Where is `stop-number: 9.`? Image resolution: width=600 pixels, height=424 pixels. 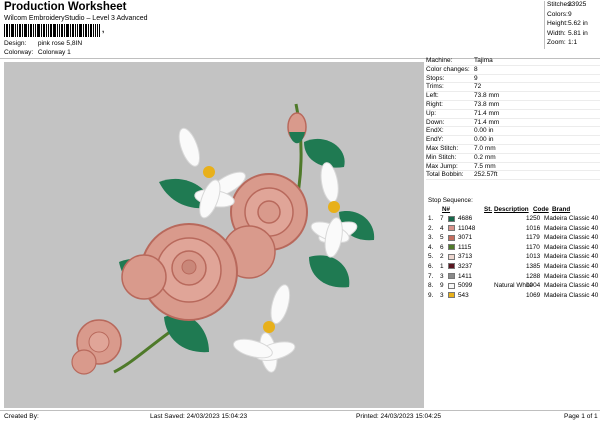 stop-number: 9. is located at coordinates (431, 295).